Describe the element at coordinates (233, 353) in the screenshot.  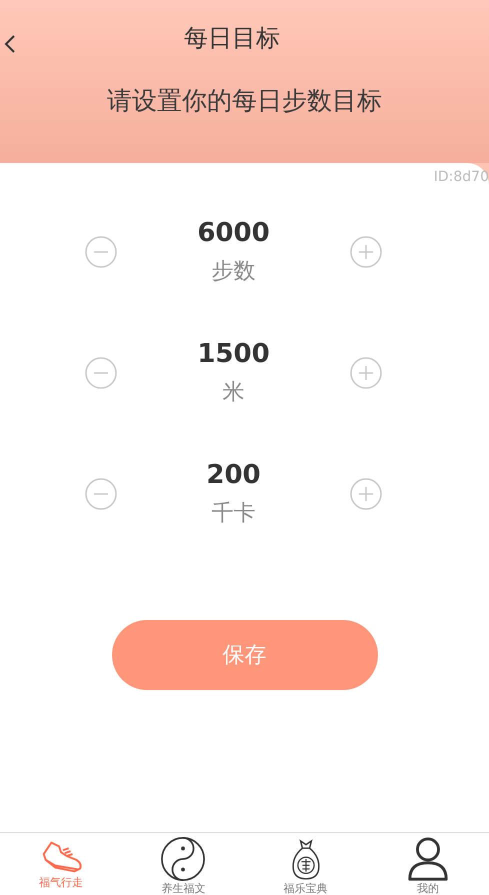
I see `goal-value: 1500` at that location.